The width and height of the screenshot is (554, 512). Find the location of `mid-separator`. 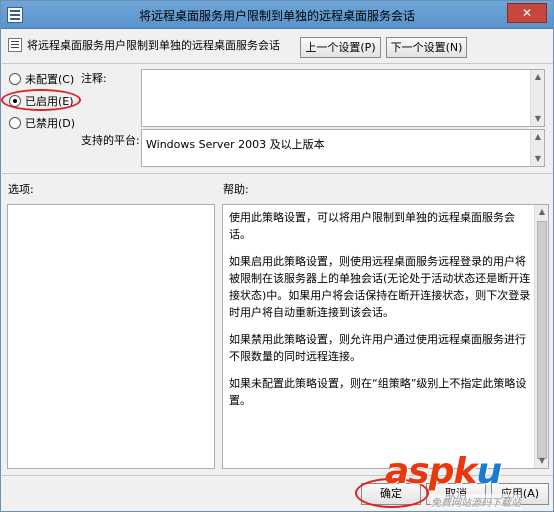

mid-separator is located at coordinates (277, 173).